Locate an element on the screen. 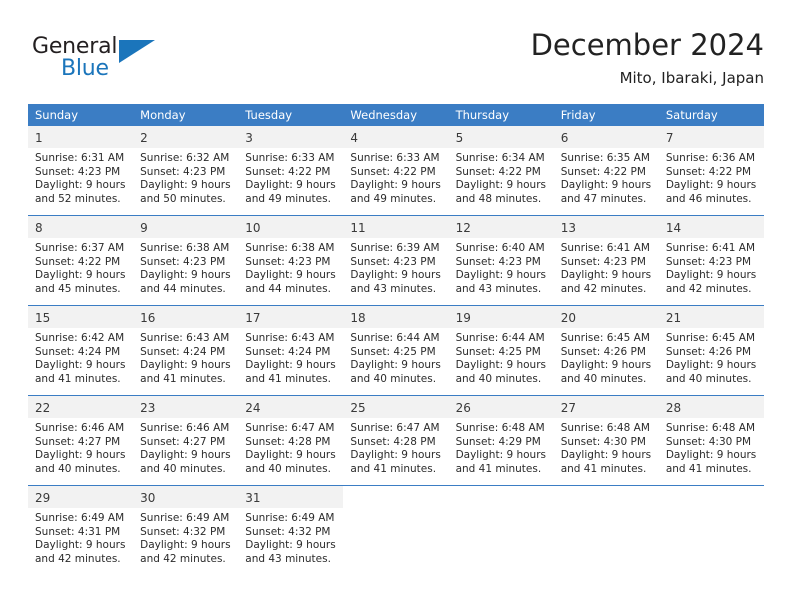  day-number: 7 is located at coordinates (669, 138).